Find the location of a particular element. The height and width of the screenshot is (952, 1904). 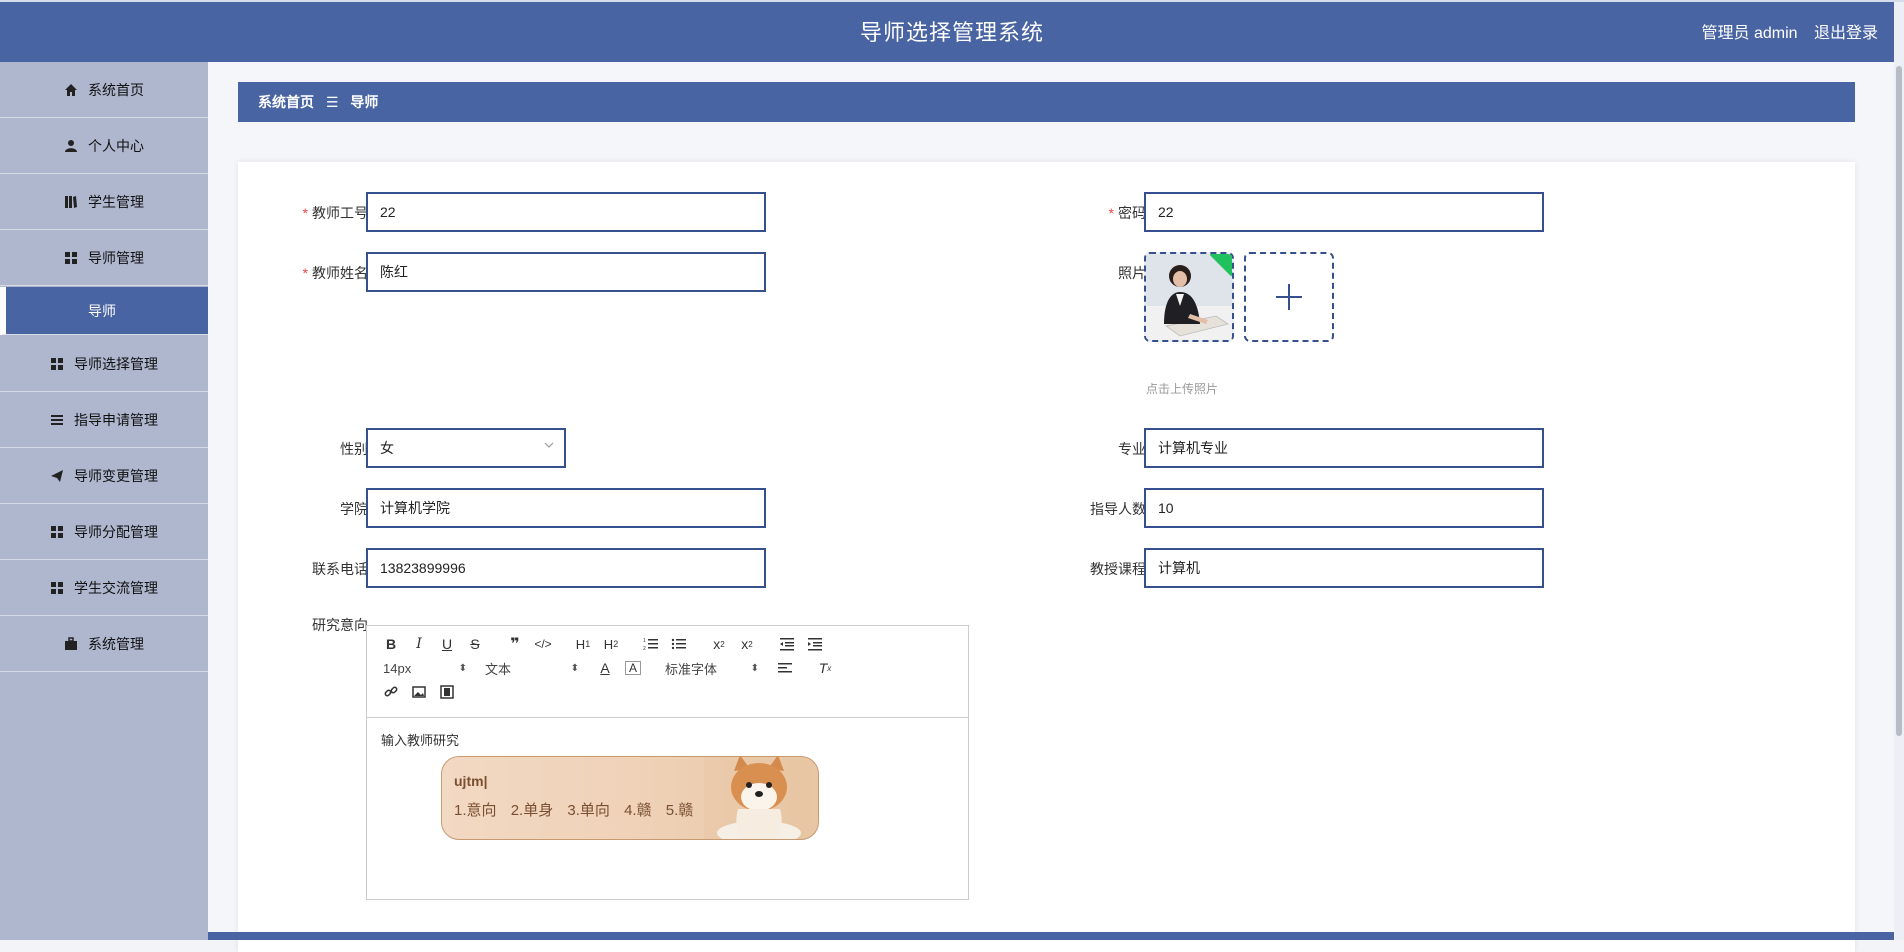

link-icon is located at coordinates (391, 692).